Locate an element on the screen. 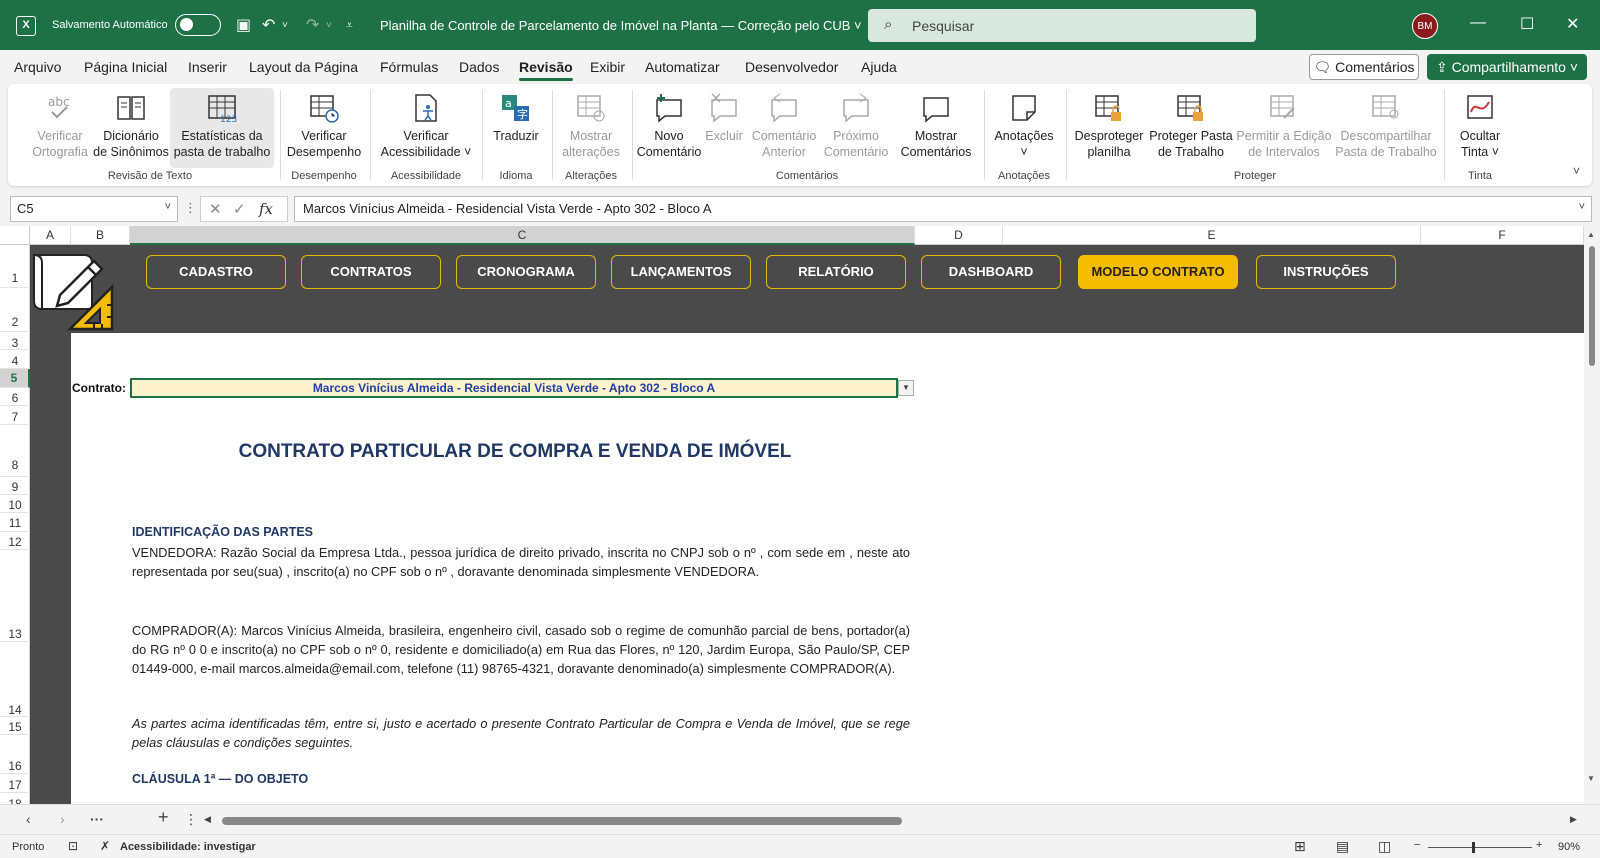  maximize-icon: ☐ is located at coordinates (1527, 24).